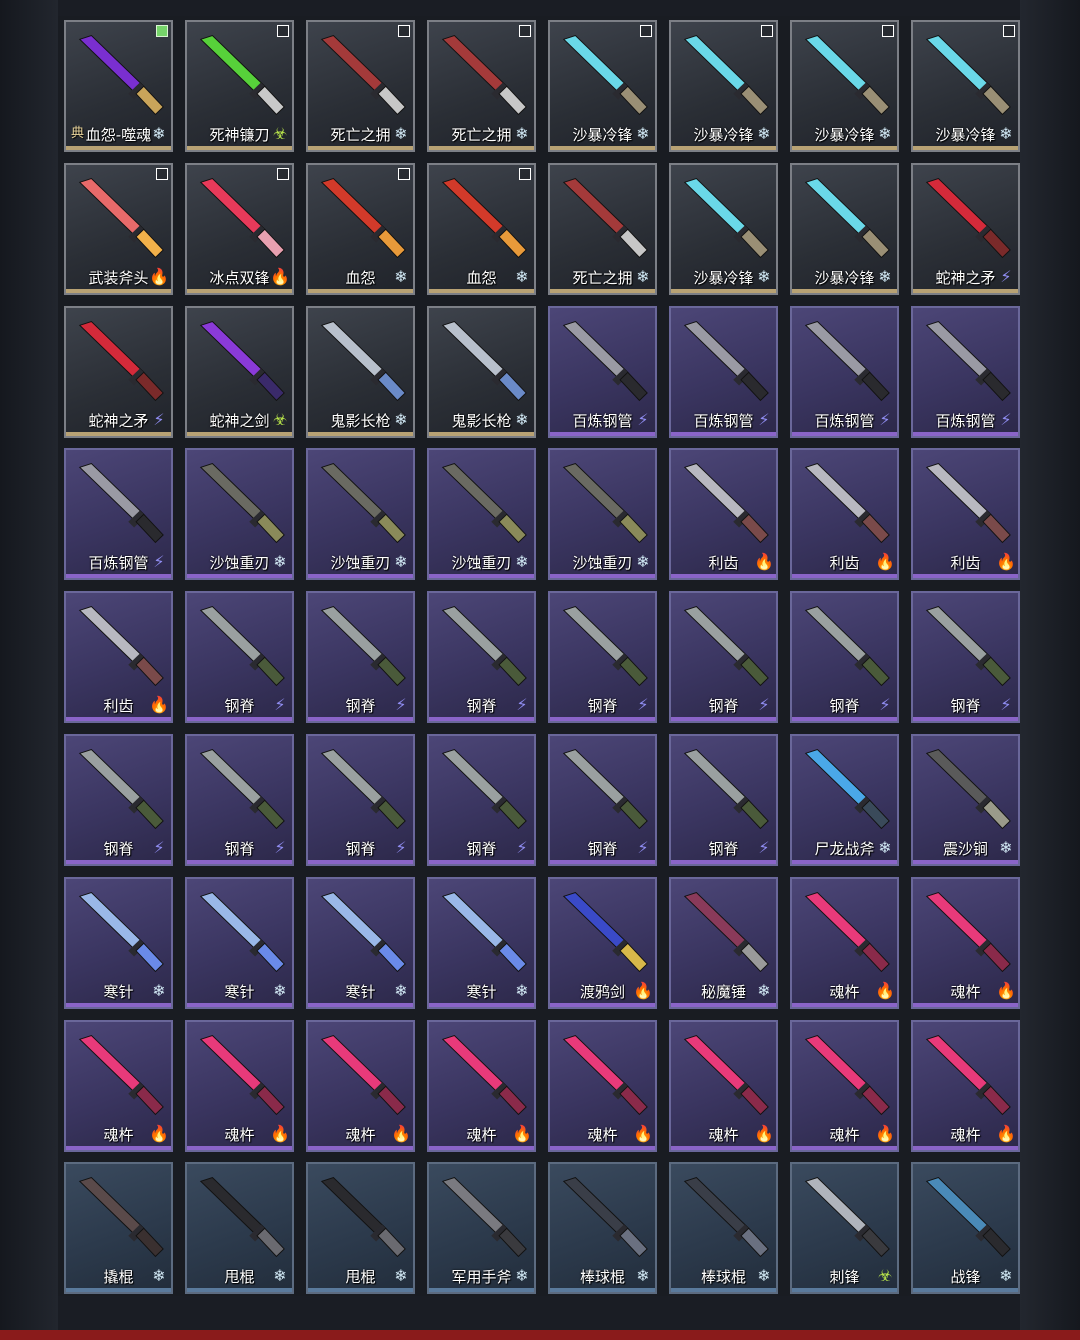  What do you see at coordinates (239, 229) in the screenshot?
I see `weapon-slot: 冰点双锋 🔥` at bounding box center [239, 229].